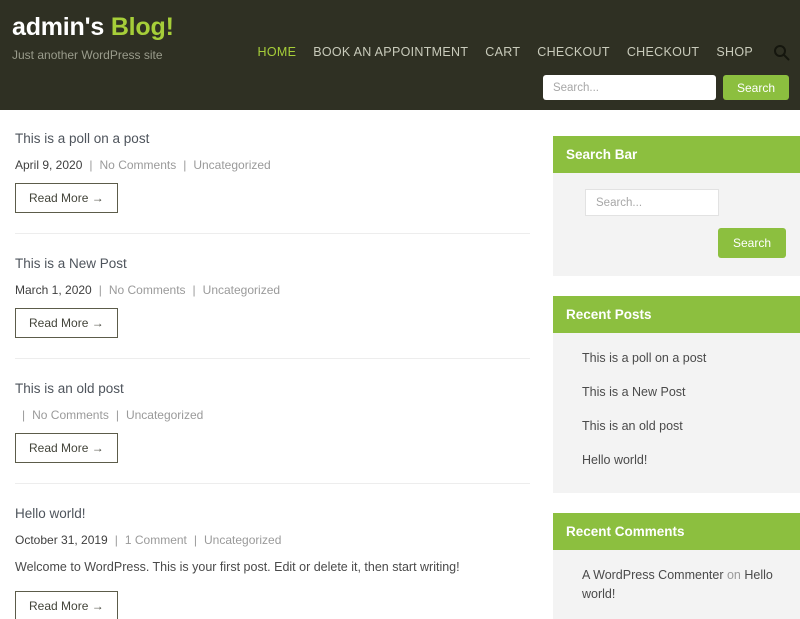  I want to click on post-title: This is a poll on a post, so click(272, 138).